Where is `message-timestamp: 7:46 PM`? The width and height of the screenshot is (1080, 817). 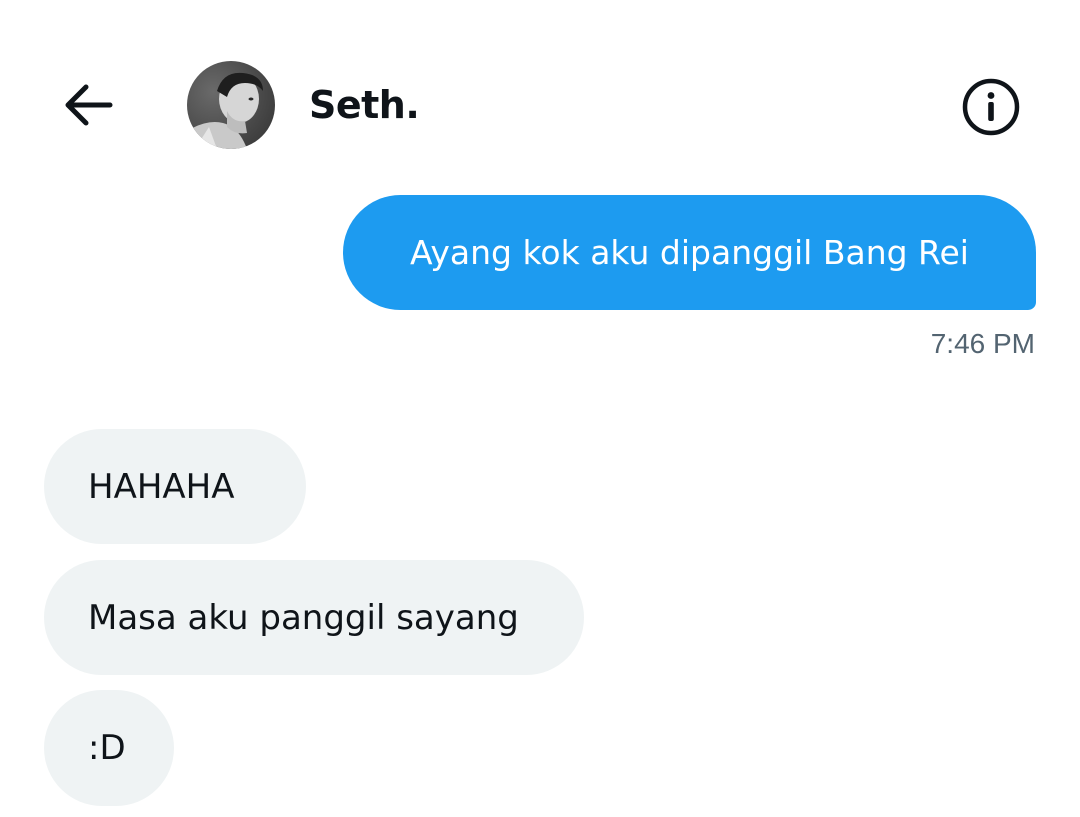 message-timestamp: 7:46 PM is located at coordinates (982, 343).